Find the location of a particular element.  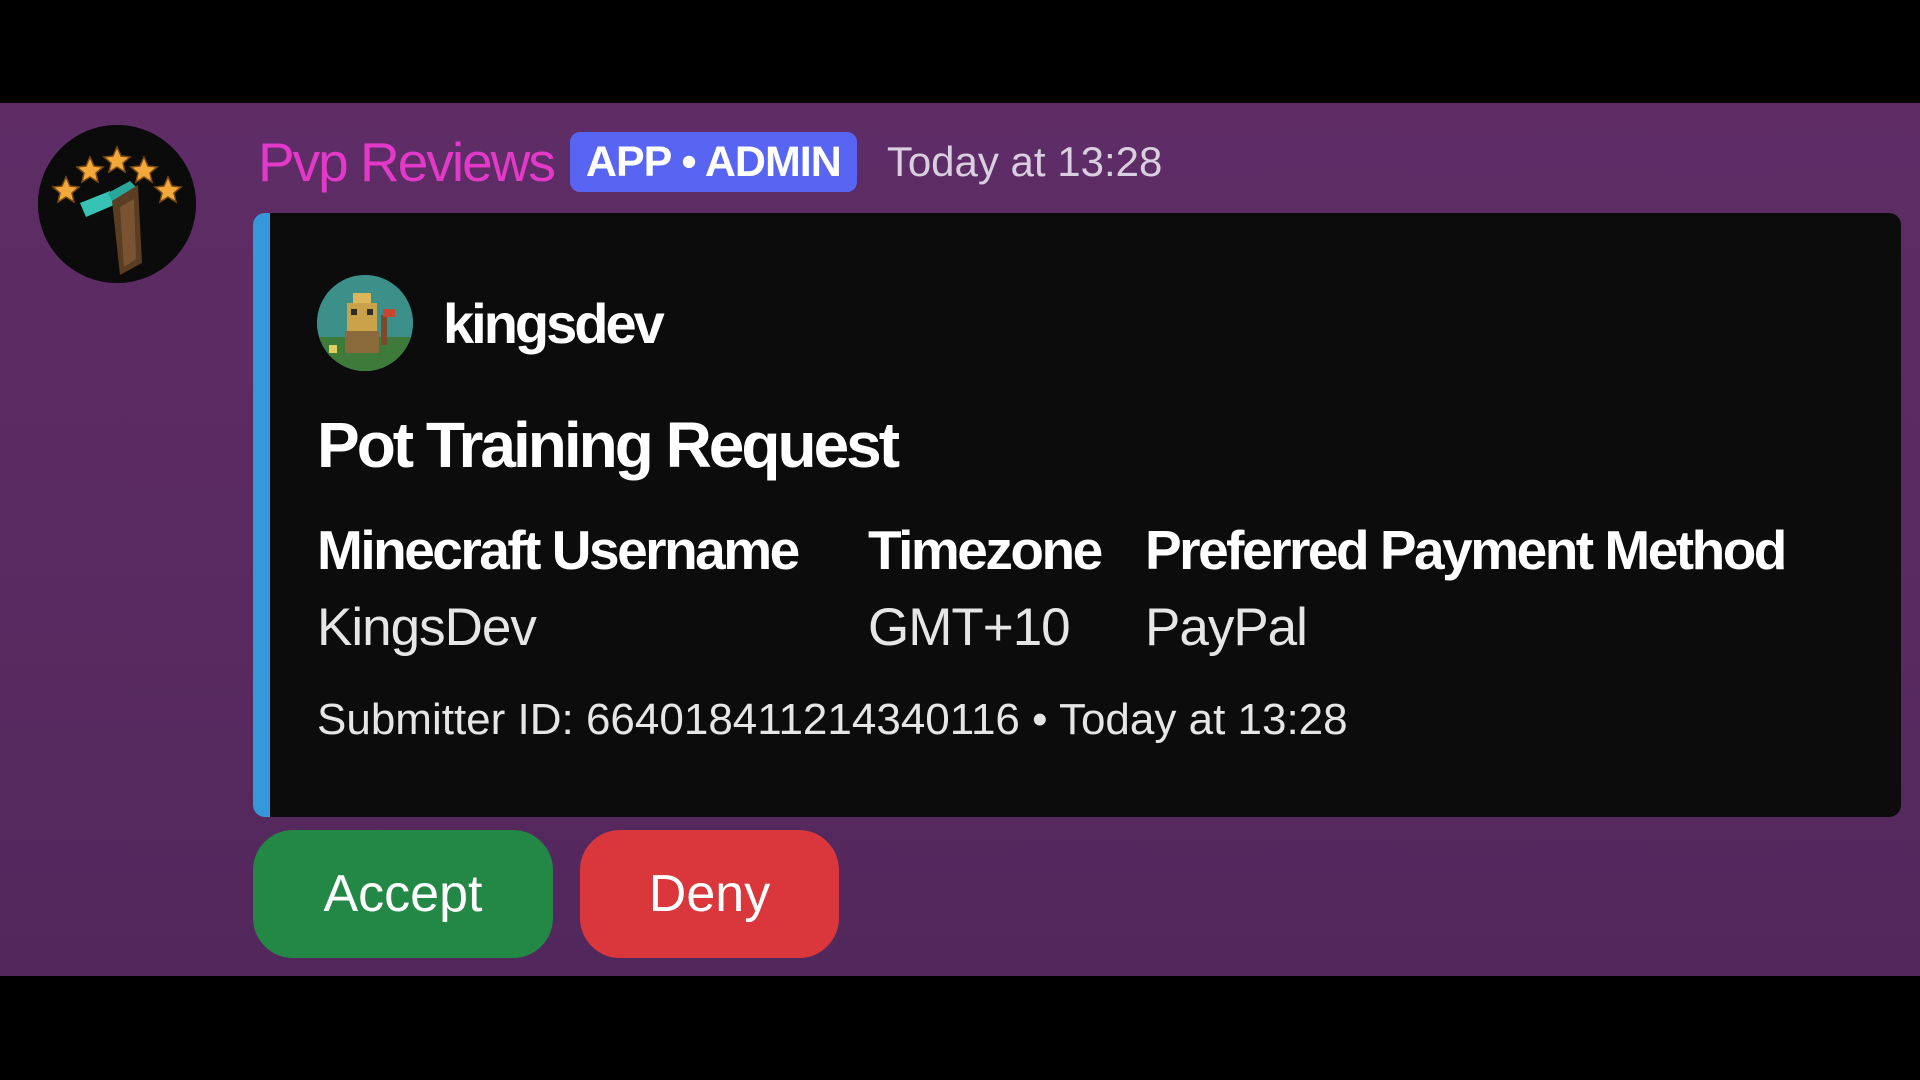

deny-button: Deny is located at coordinates (709, 894).